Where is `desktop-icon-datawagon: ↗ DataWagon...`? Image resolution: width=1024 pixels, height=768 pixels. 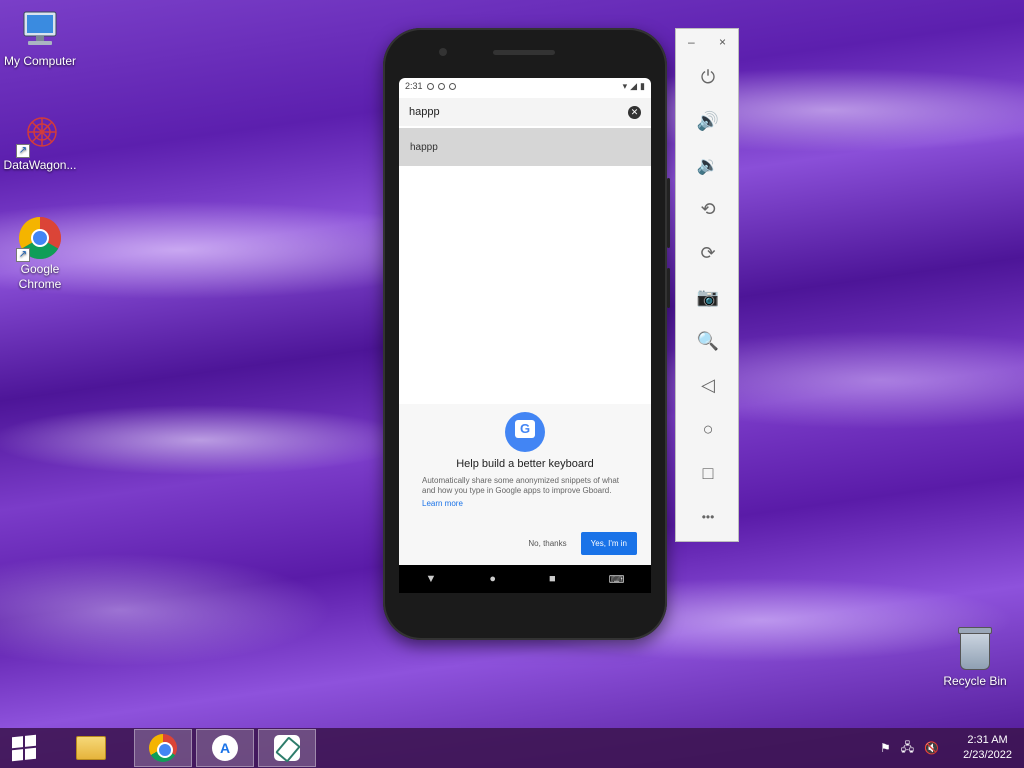 desktop-icon-datawagon: ↗ DataWagon... is located at coordinates (40, 142).